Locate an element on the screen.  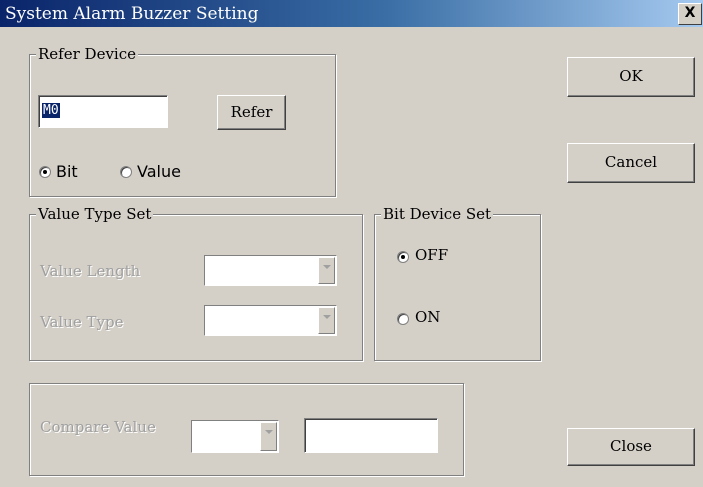
device-input-value: M0 is located at coordinates (51, 110).